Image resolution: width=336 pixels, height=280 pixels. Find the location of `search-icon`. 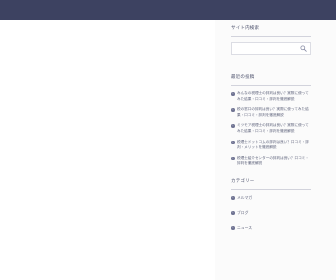

search-icon is located at coordinates (303, 48).